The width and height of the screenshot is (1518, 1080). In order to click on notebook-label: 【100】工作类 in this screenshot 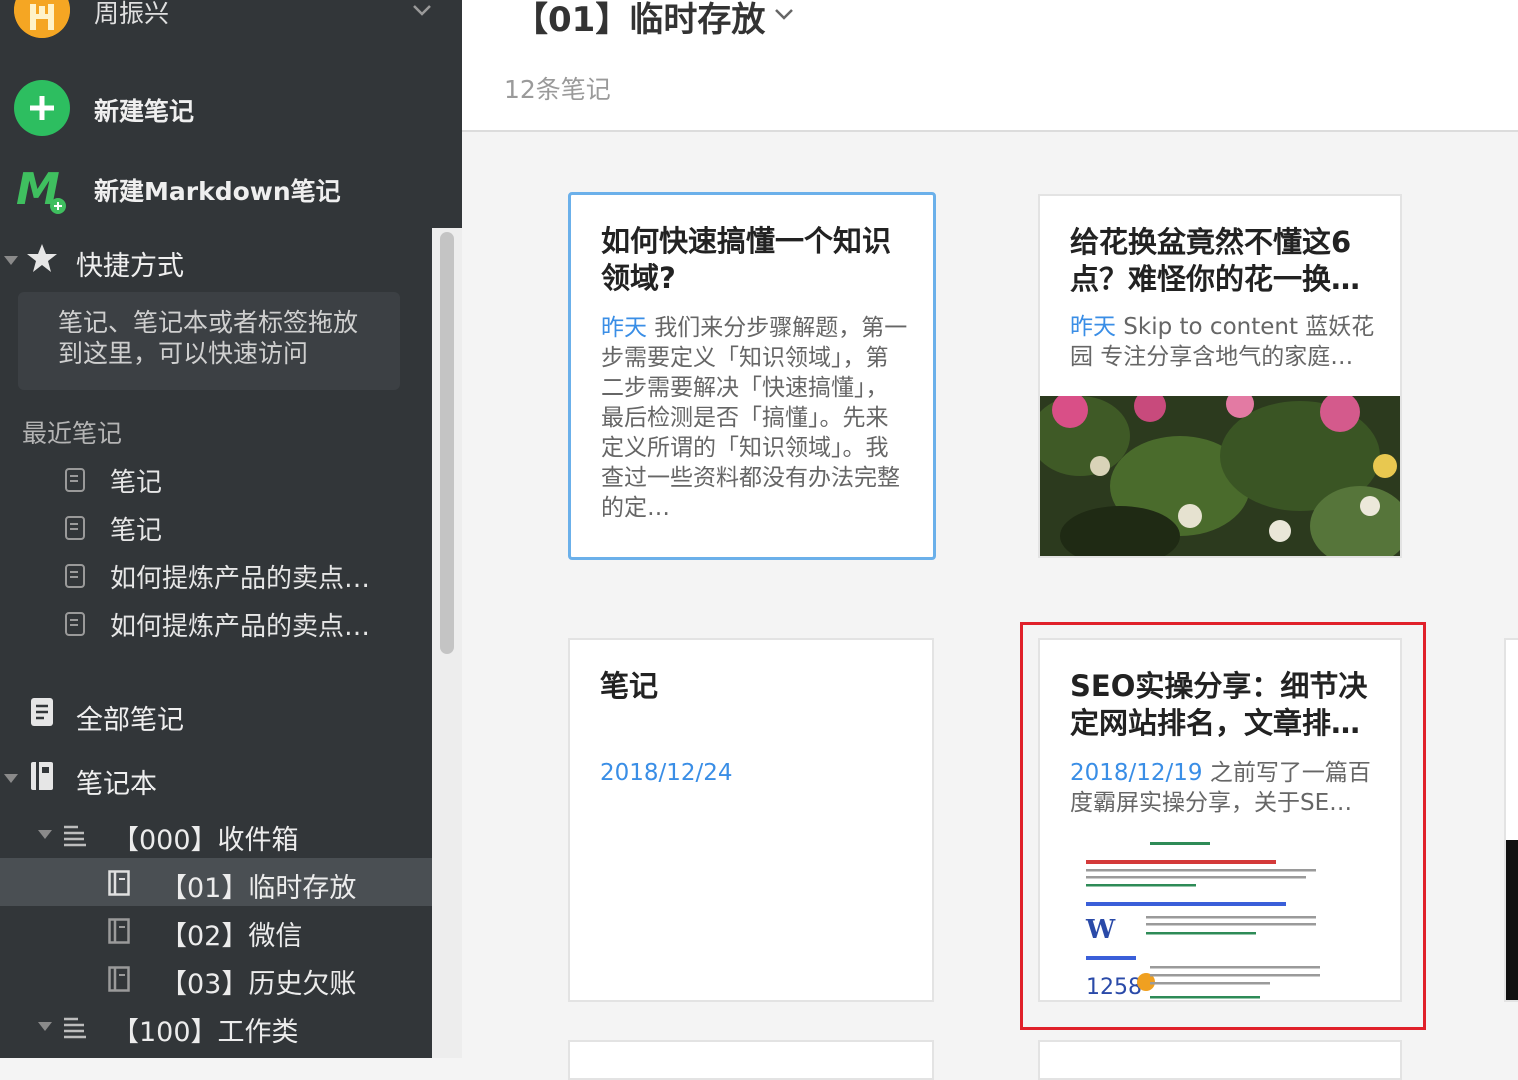, I will do `click(205, 1032)`.